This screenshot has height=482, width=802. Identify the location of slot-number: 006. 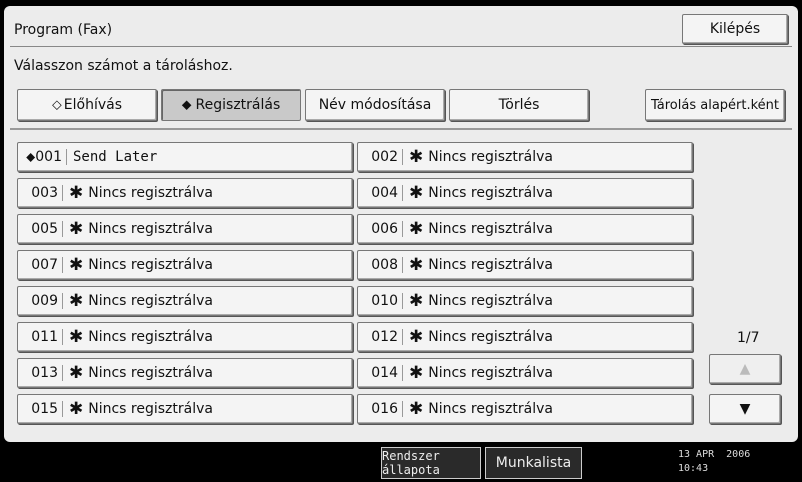
(384, 229).